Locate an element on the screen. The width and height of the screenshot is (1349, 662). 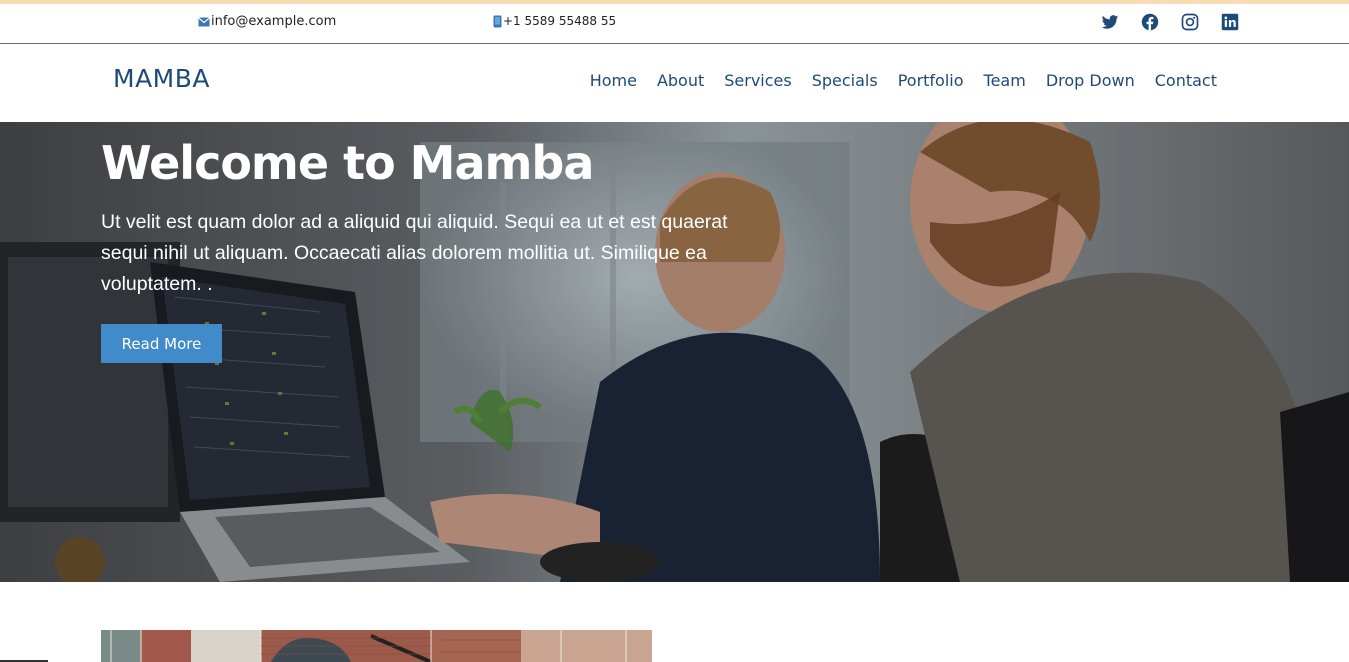
facebook-icon is located at coordinates (1150, 22).